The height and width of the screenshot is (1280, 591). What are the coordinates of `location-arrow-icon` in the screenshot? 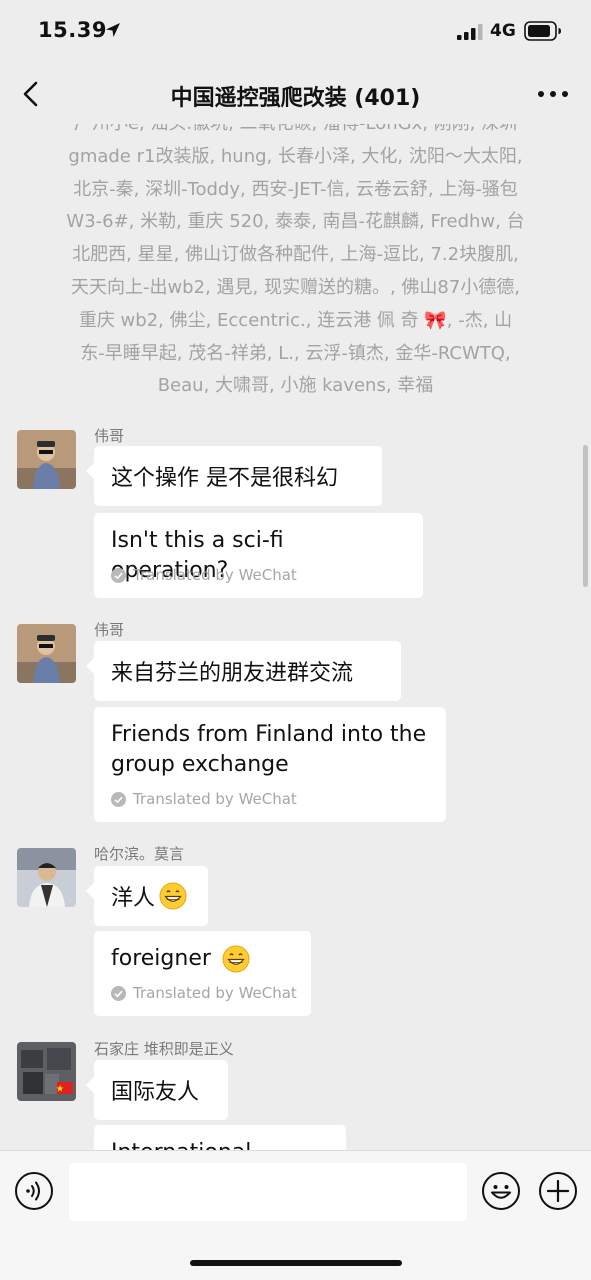 It's located at (113, 30).